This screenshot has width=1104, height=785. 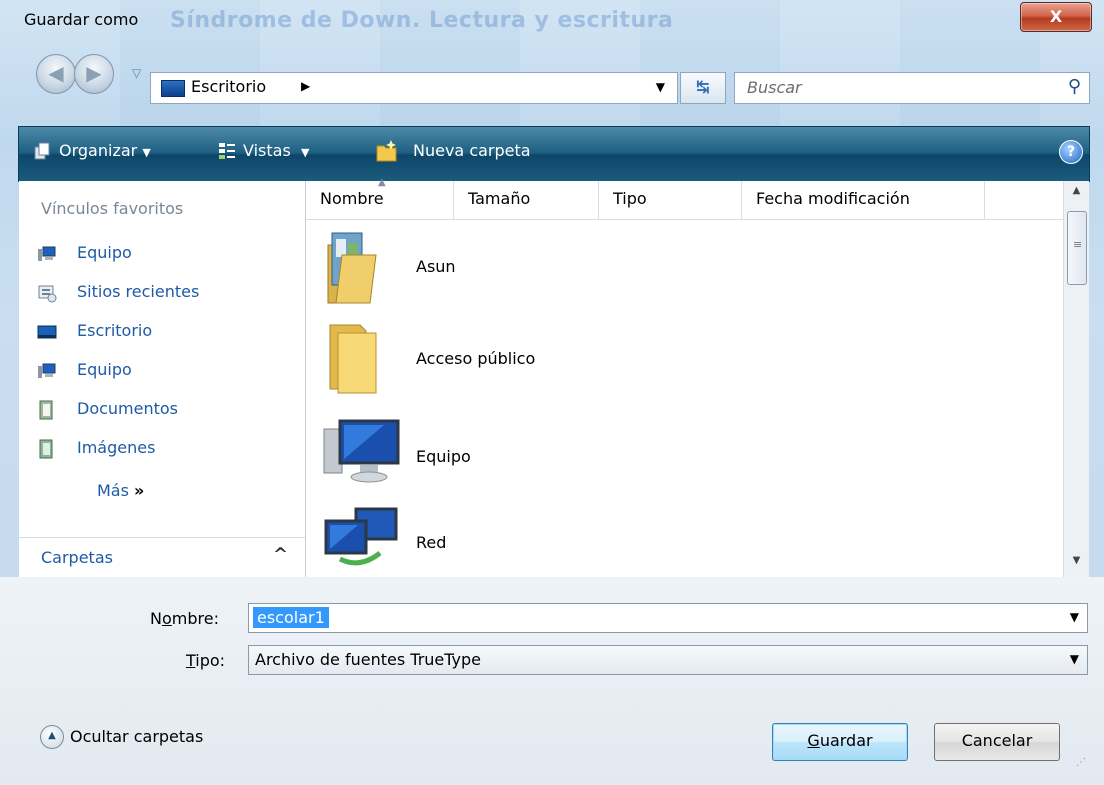 I want to click on views-button: Vistas ▼, so click(x=276, y=150).